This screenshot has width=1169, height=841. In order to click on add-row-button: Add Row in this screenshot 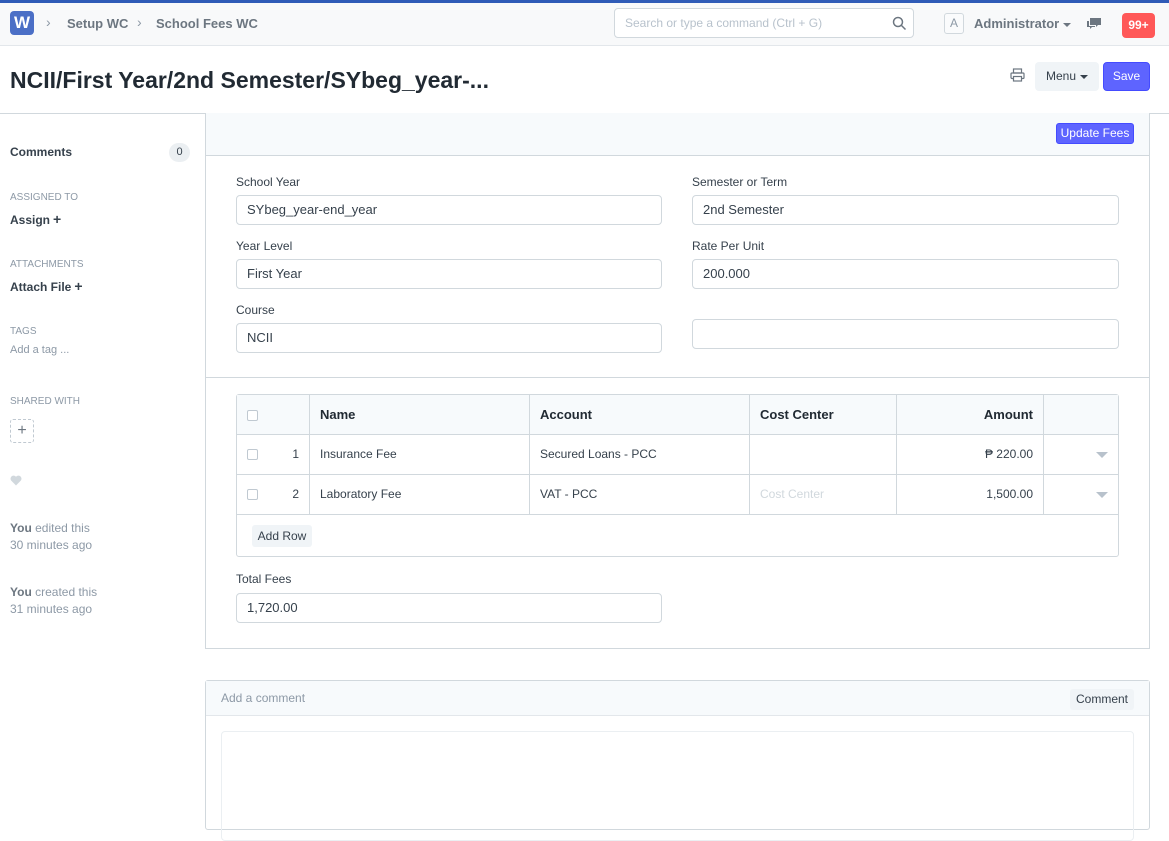, I will do `click(282, 536)`.